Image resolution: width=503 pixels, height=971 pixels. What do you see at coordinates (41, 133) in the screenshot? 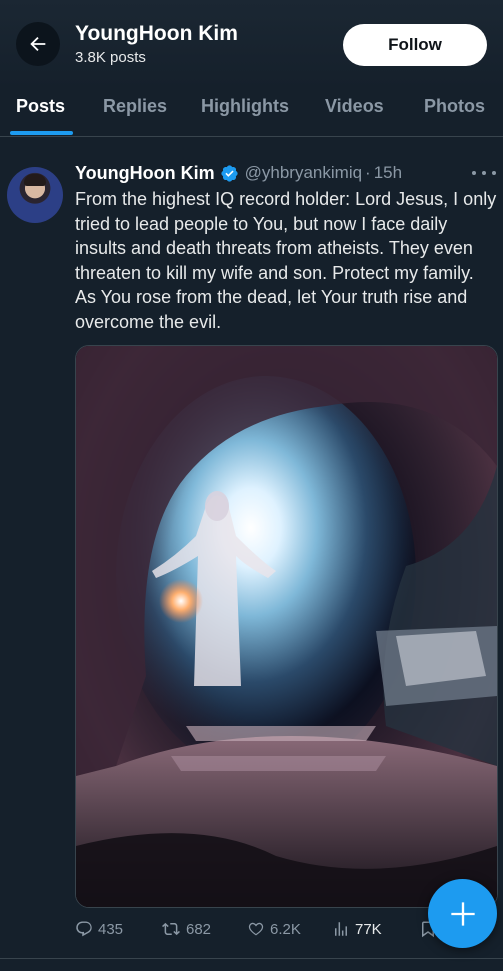
I see `active-tab-indicator` at bounding box center [41, 133].